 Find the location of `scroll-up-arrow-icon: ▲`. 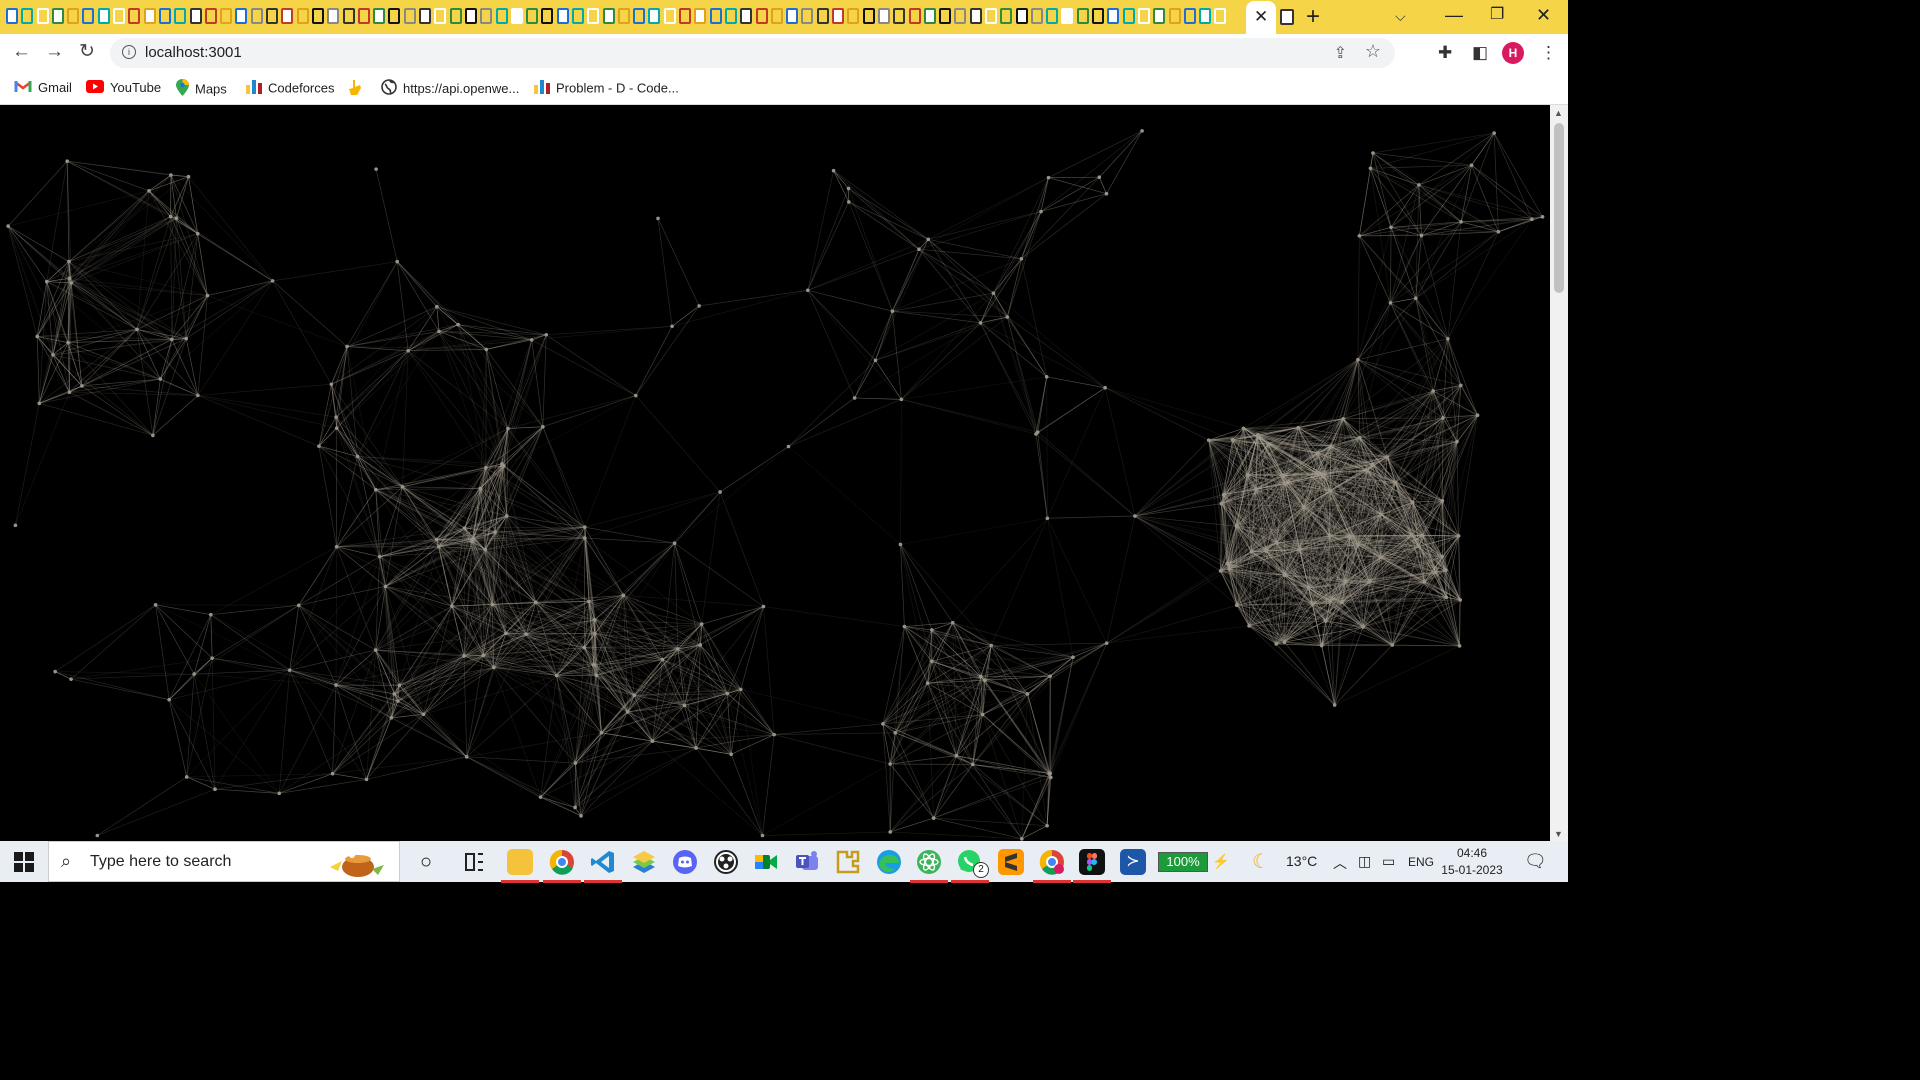

scroll-up-arrow-icon: ▲ is located at coordinates (1558, 113).